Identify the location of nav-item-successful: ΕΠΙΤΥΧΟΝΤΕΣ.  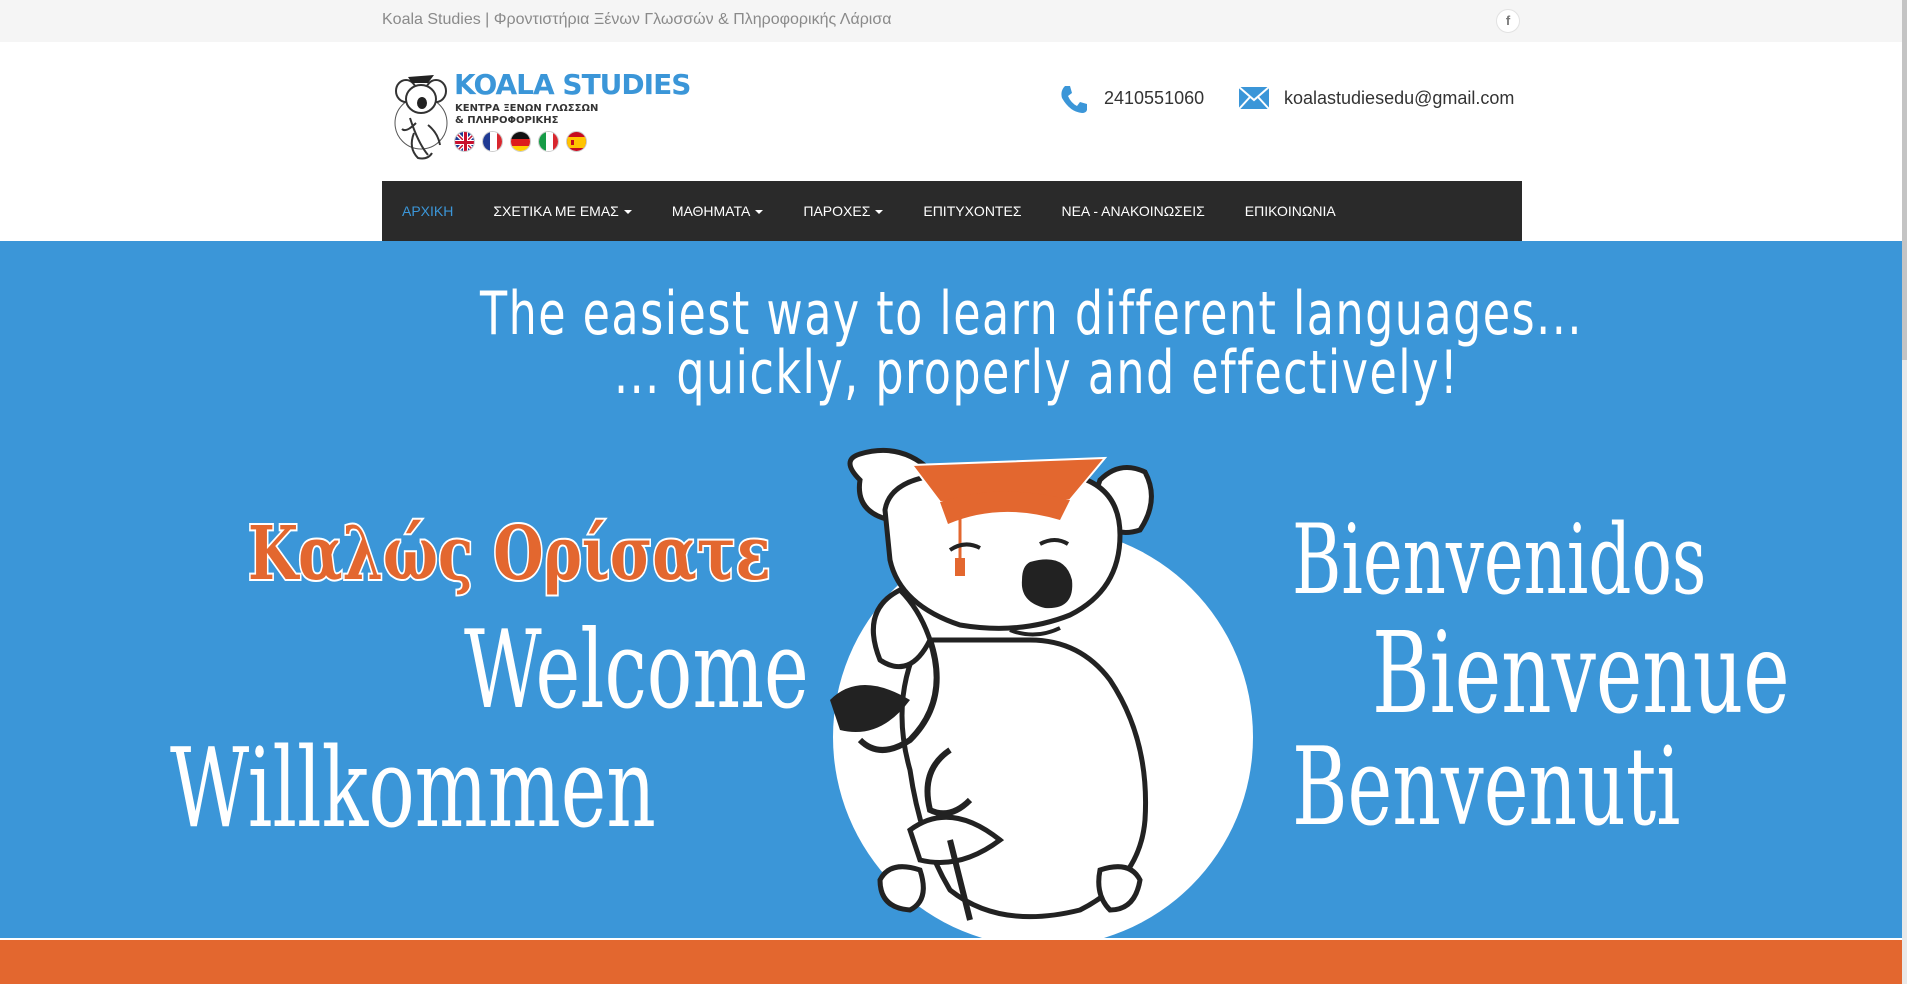
(972, 211).